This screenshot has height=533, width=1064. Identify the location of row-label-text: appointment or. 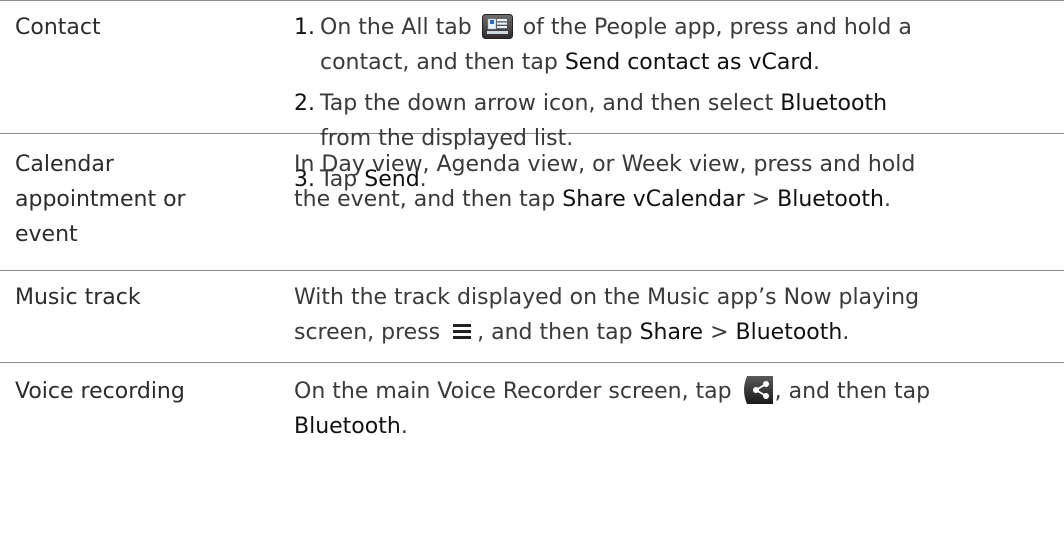
(100, 199).